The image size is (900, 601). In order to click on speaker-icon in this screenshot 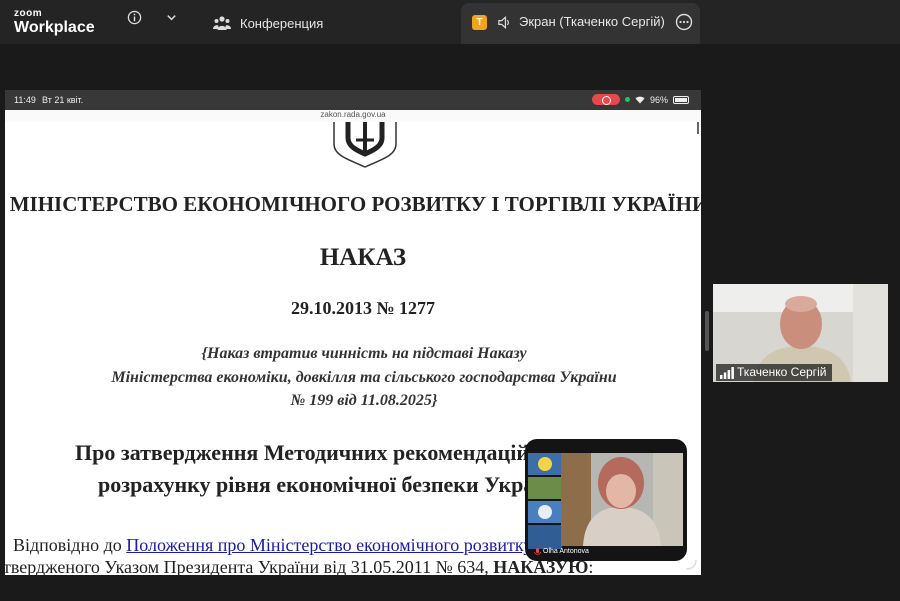, I will do `click(504, 22)`.